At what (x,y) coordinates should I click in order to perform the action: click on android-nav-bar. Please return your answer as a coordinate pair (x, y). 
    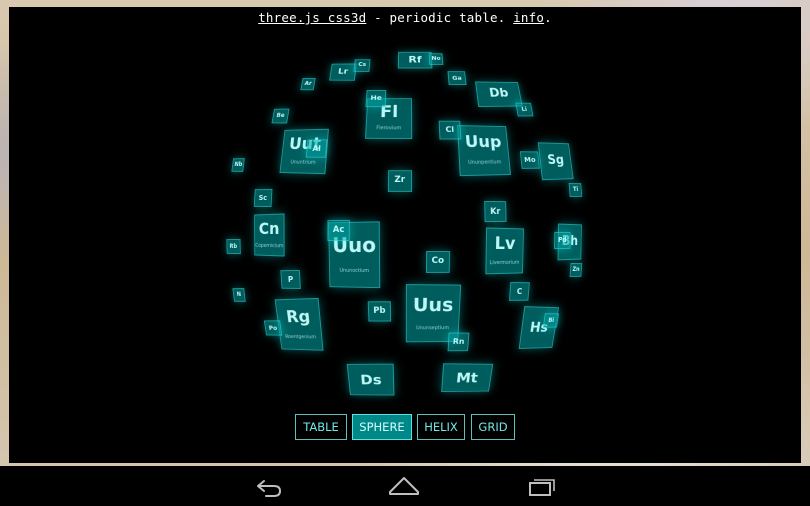
    Looking at the image, I should click on (405, 486).